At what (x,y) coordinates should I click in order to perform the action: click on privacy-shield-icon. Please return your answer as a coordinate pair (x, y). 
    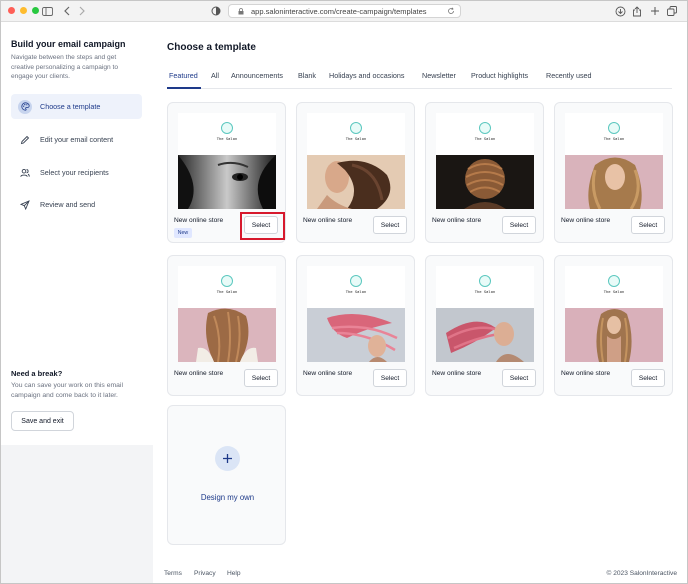
    Looking at the image, I should click on (216, 11).